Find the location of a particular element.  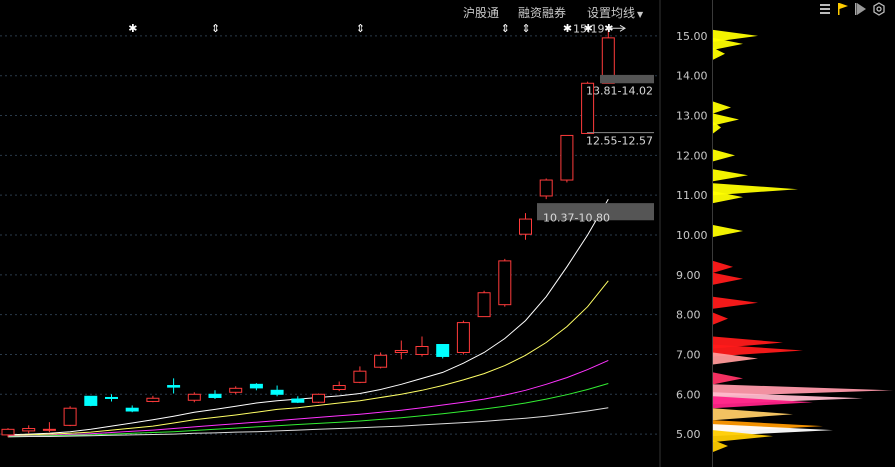

price-tick-label: 11.00 is located at coordinates (692, 195).